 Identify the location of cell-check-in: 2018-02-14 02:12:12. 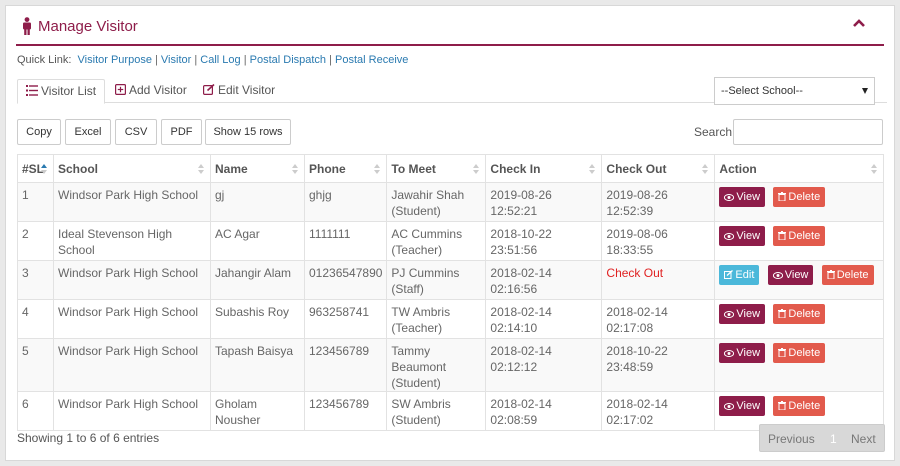
(544, 365).